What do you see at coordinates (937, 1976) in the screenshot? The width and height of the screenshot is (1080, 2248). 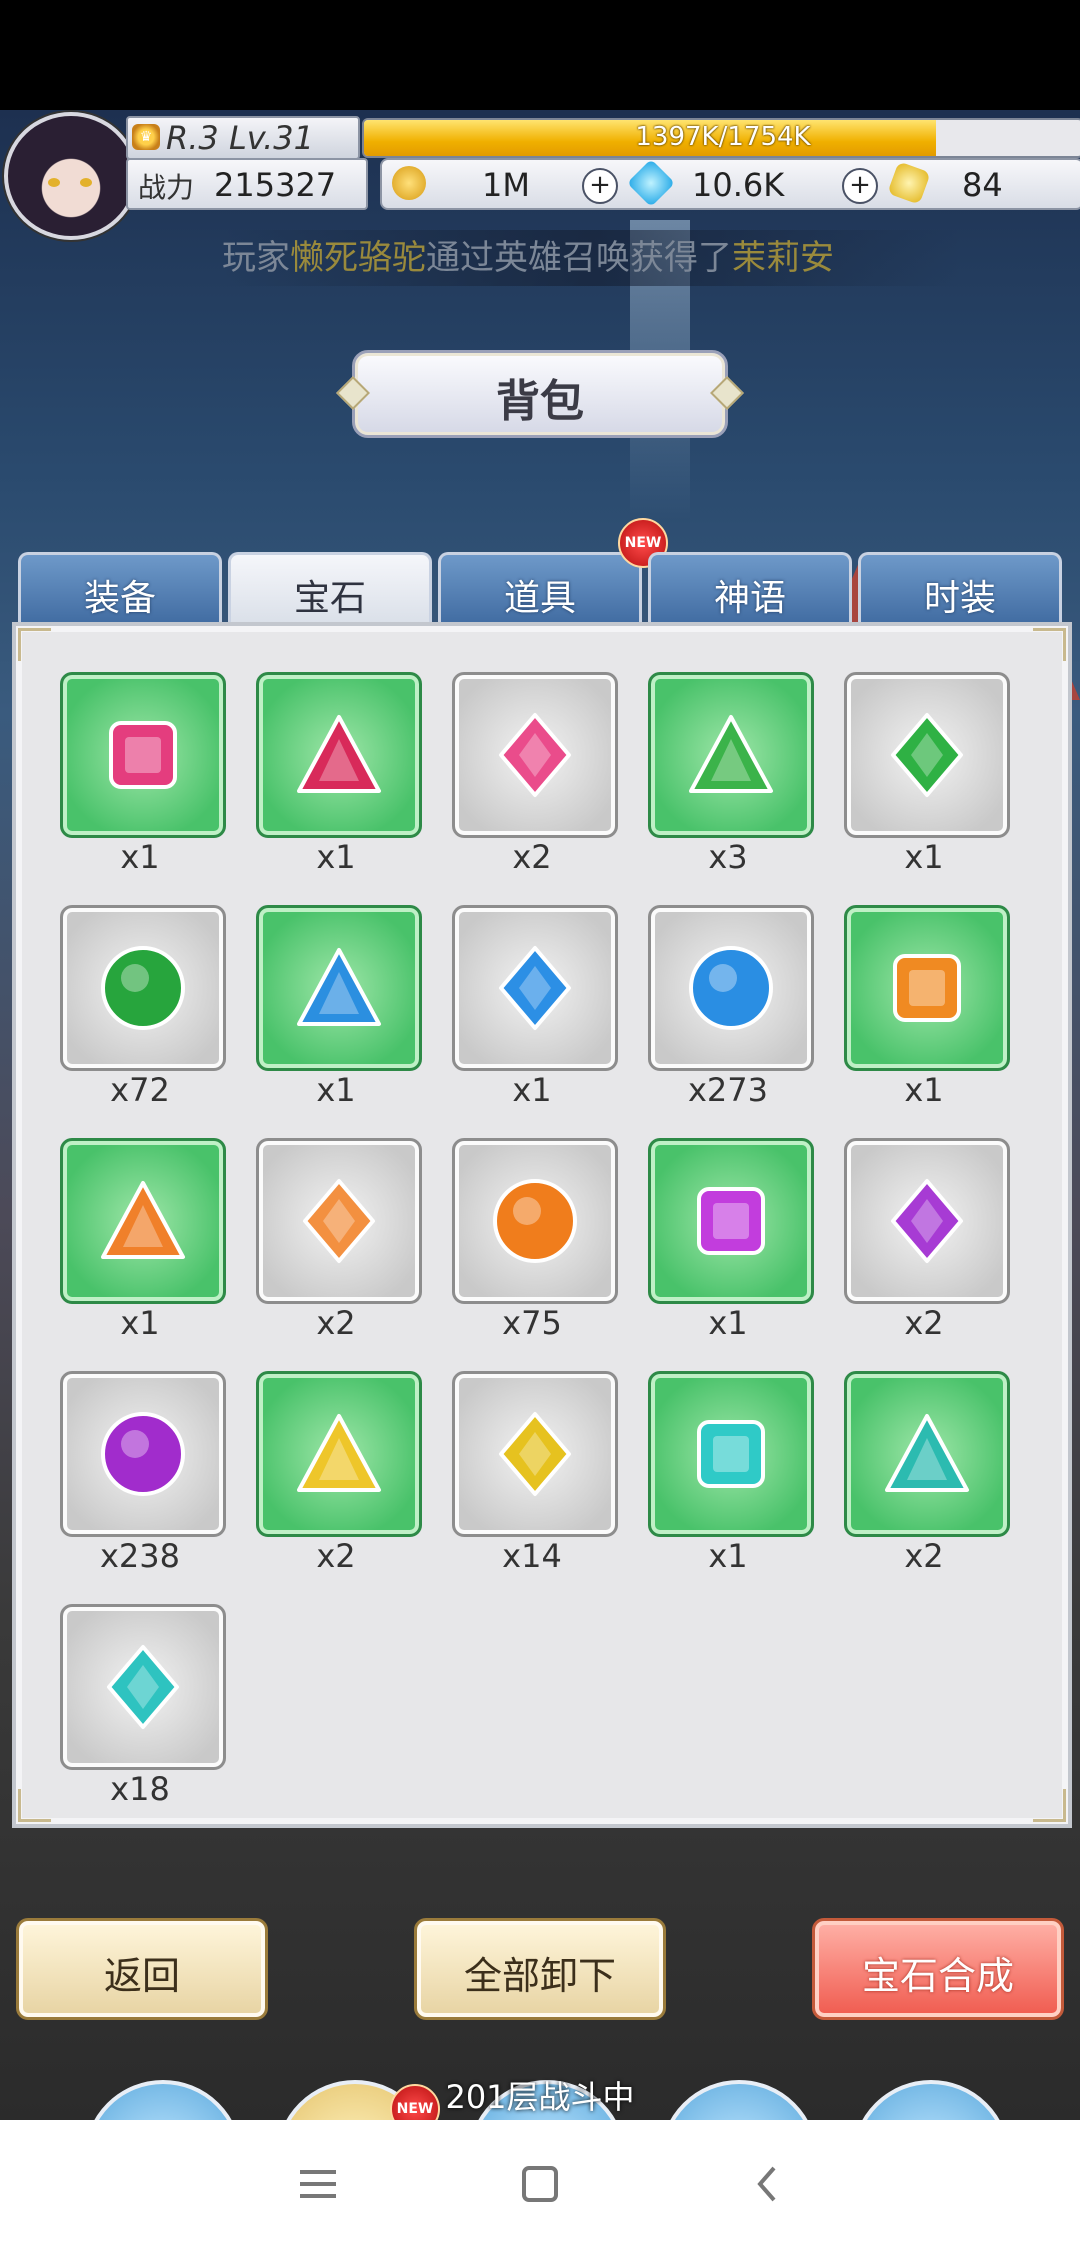 I see `gem-merge-label: 宝石合成` at bounding box center [937, 1976].